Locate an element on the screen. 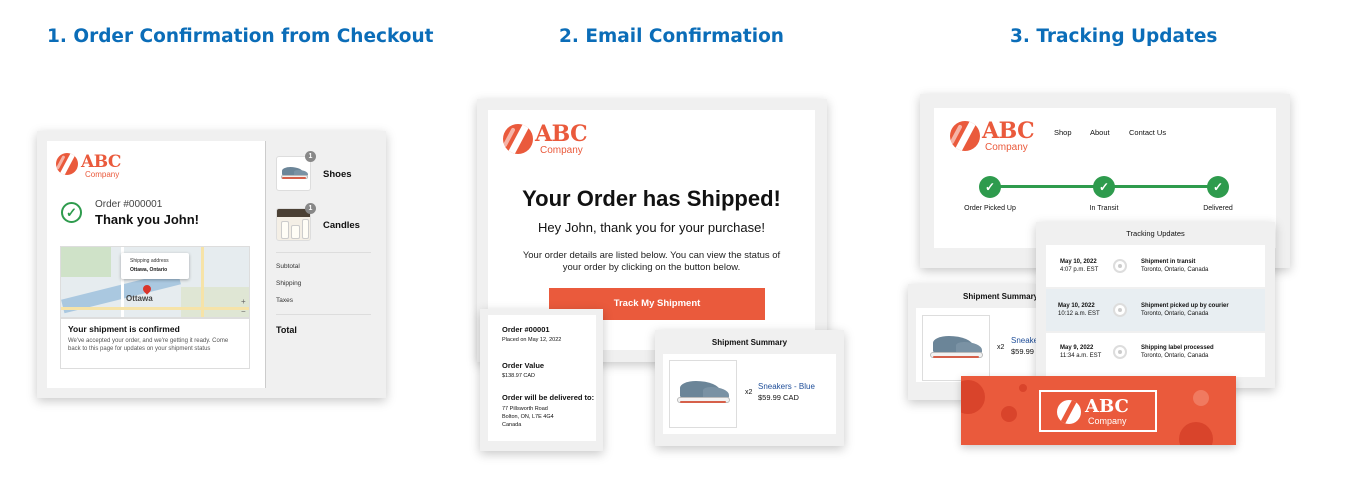  nav-contact: Contact Us is located at coordinates (1147, 132).